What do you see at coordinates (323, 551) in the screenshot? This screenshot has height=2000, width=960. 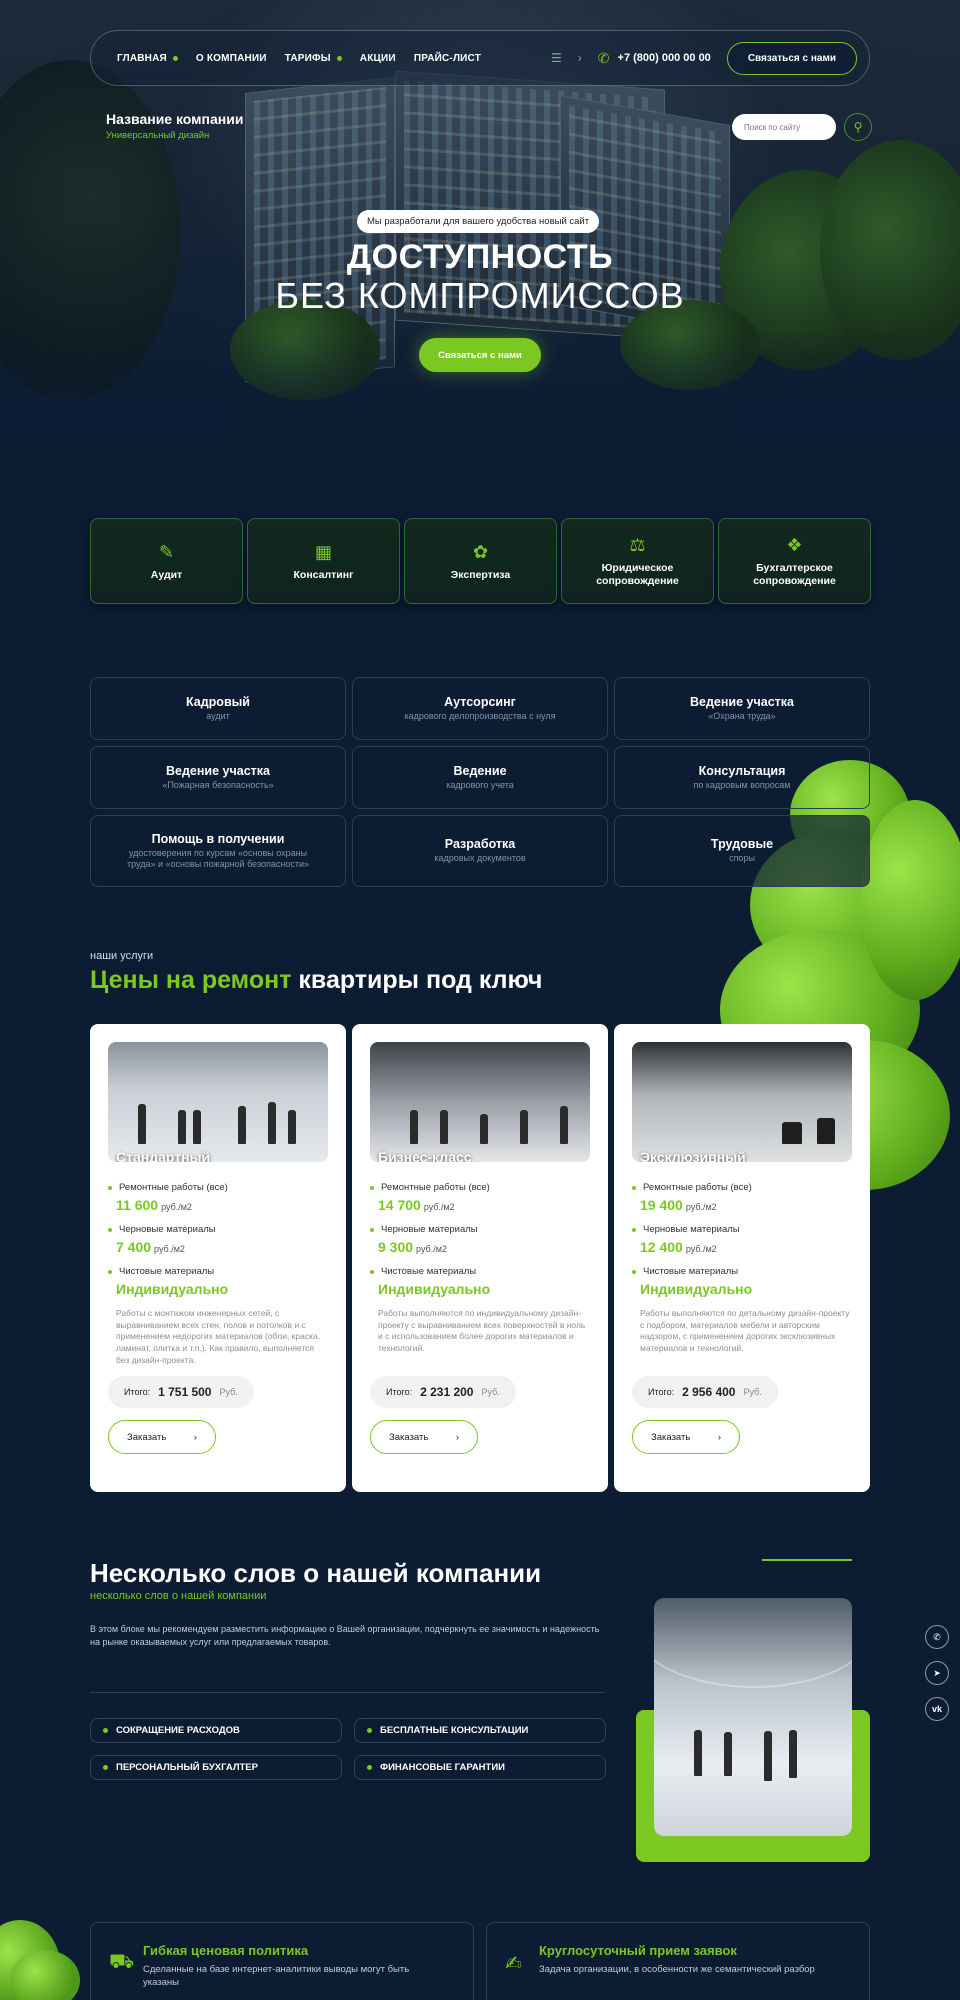 I see `briefcase-icon: ▦` at bounding box center [323, 551].